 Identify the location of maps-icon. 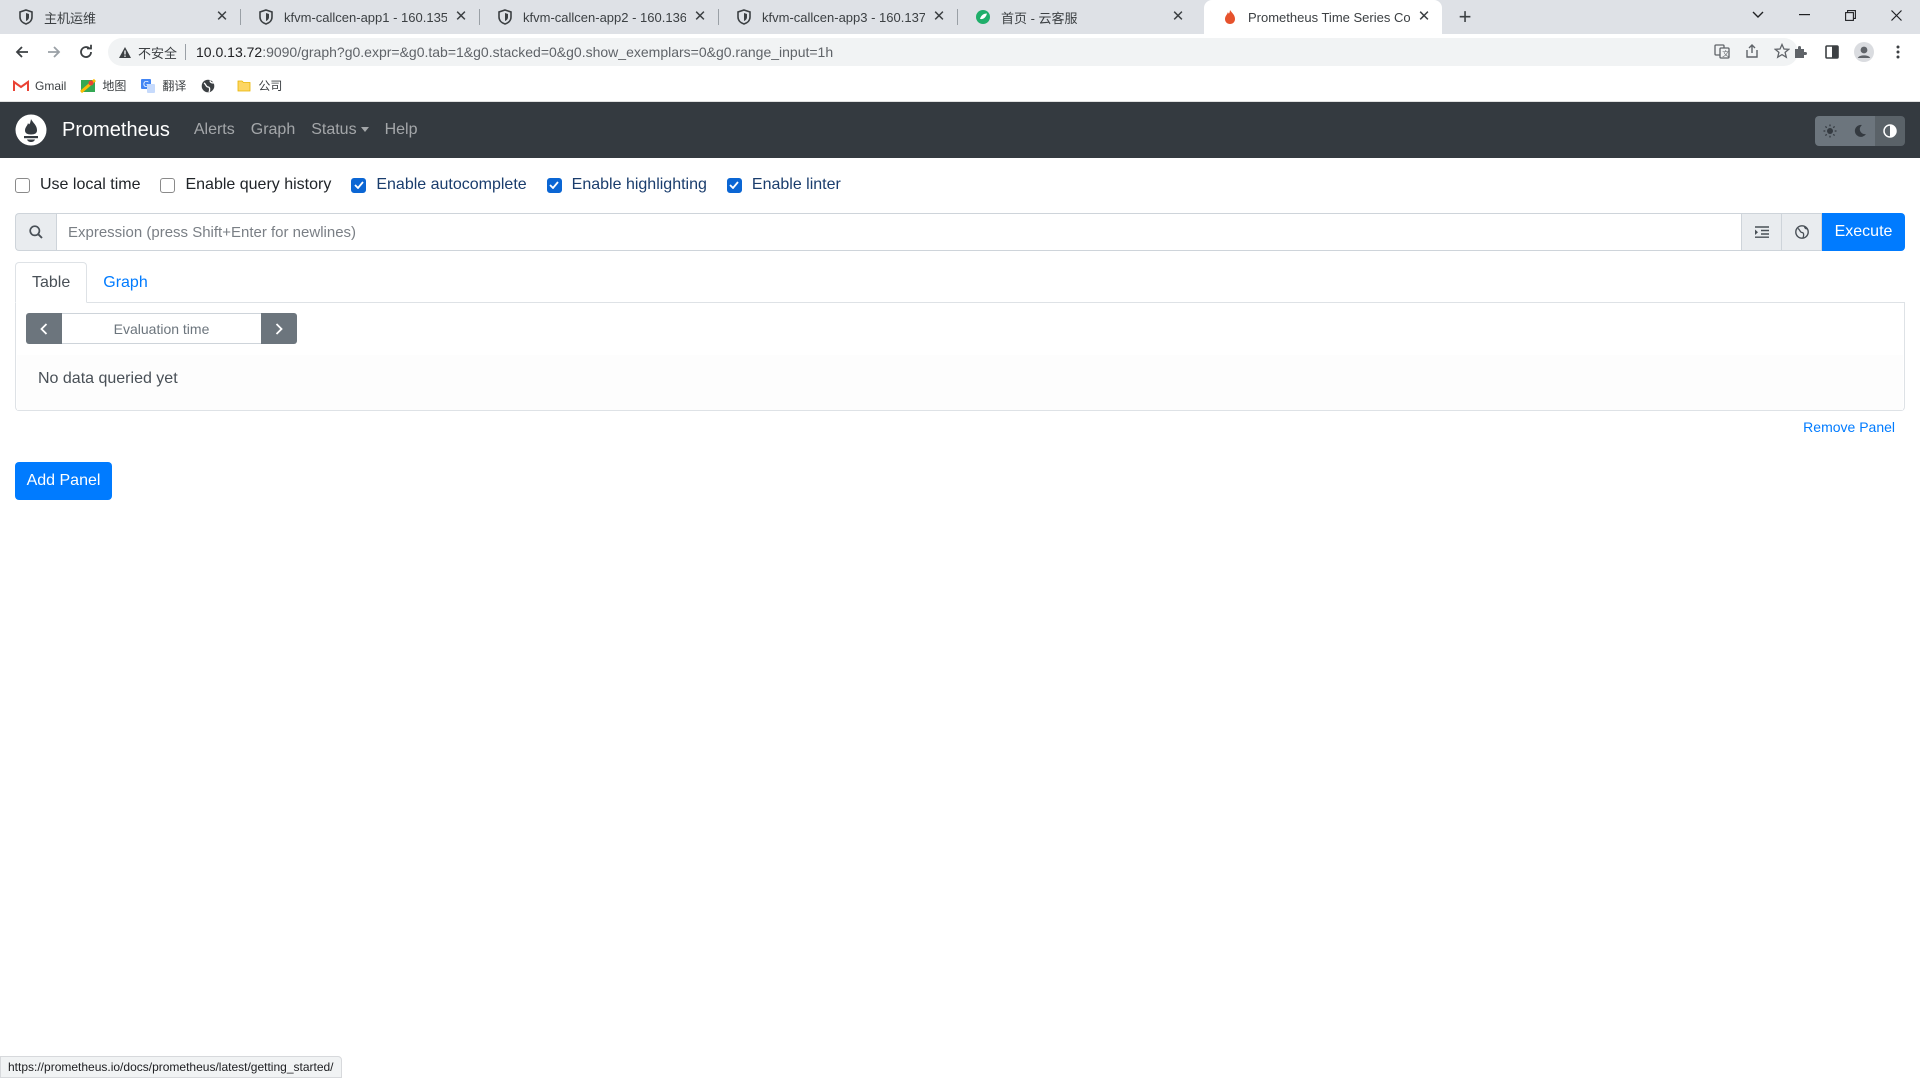
(88, 86).